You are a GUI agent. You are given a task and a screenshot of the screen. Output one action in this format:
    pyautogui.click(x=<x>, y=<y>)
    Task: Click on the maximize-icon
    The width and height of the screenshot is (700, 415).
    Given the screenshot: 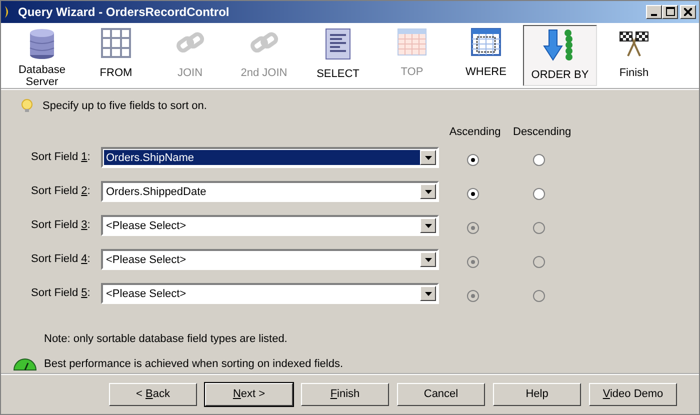 What is the action you would take?
    pyautogui.click(x=670, y=11)
    